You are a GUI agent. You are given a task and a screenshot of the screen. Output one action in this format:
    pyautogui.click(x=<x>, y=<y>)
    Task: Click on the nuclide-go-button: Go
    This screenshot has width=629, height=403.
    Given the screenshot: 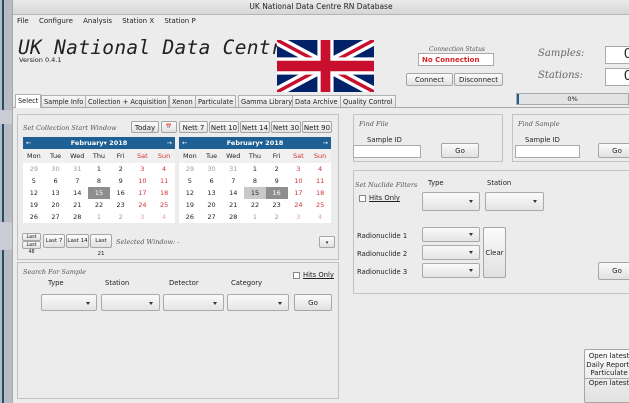 What is the action you would take?
    pyautogui.click(x=613, y=271)
    